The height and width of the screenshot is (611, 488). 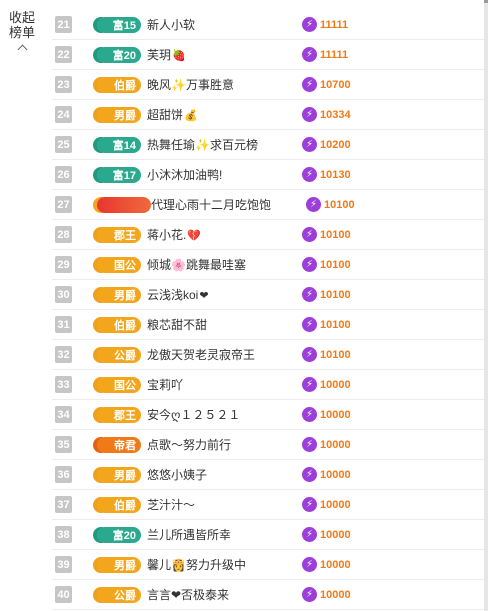 I want to click on user-name: 蒋小花.💔, so click(x=222, y=234).